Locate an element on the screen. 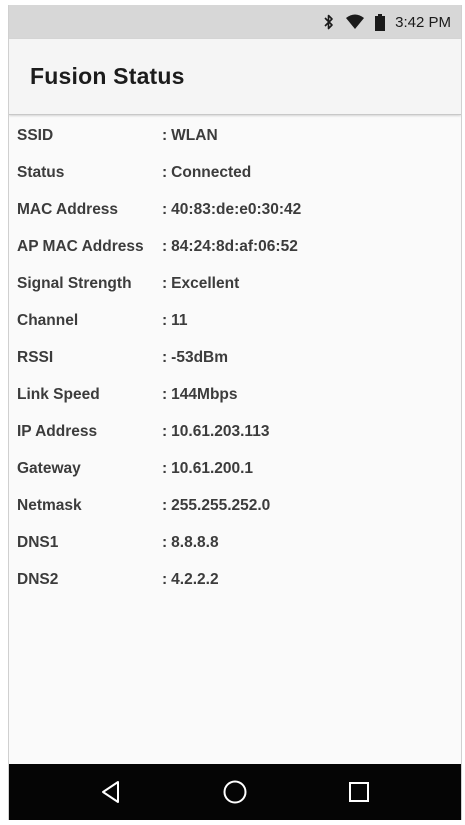  bluetooth-icon is located at coordinates (329, 22).